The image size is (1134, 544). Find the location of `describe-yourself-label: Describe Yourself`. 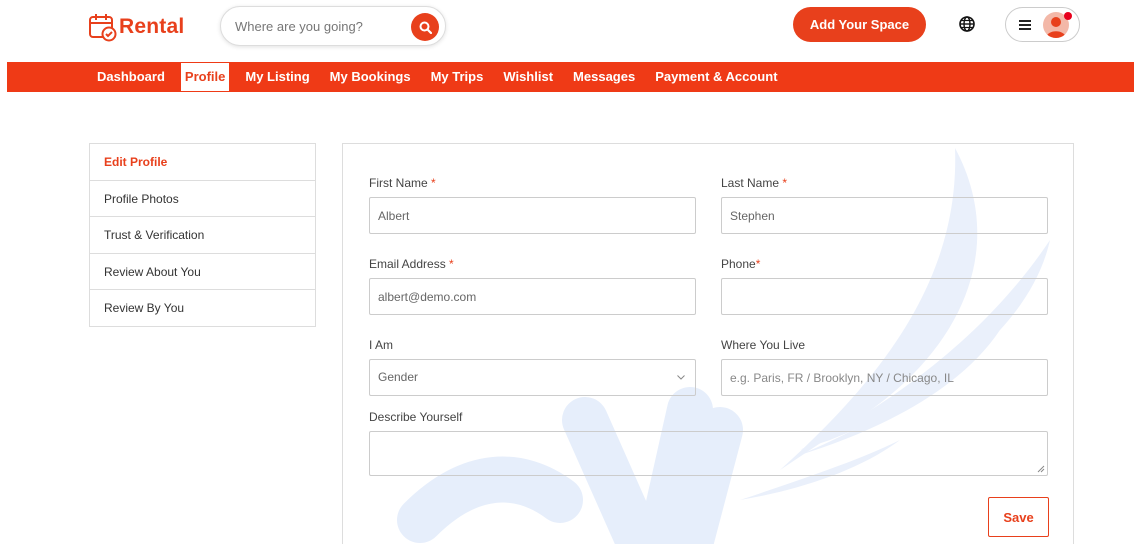

describe-yourself-label: Describe Yourself is located at coordinates (416, 417).